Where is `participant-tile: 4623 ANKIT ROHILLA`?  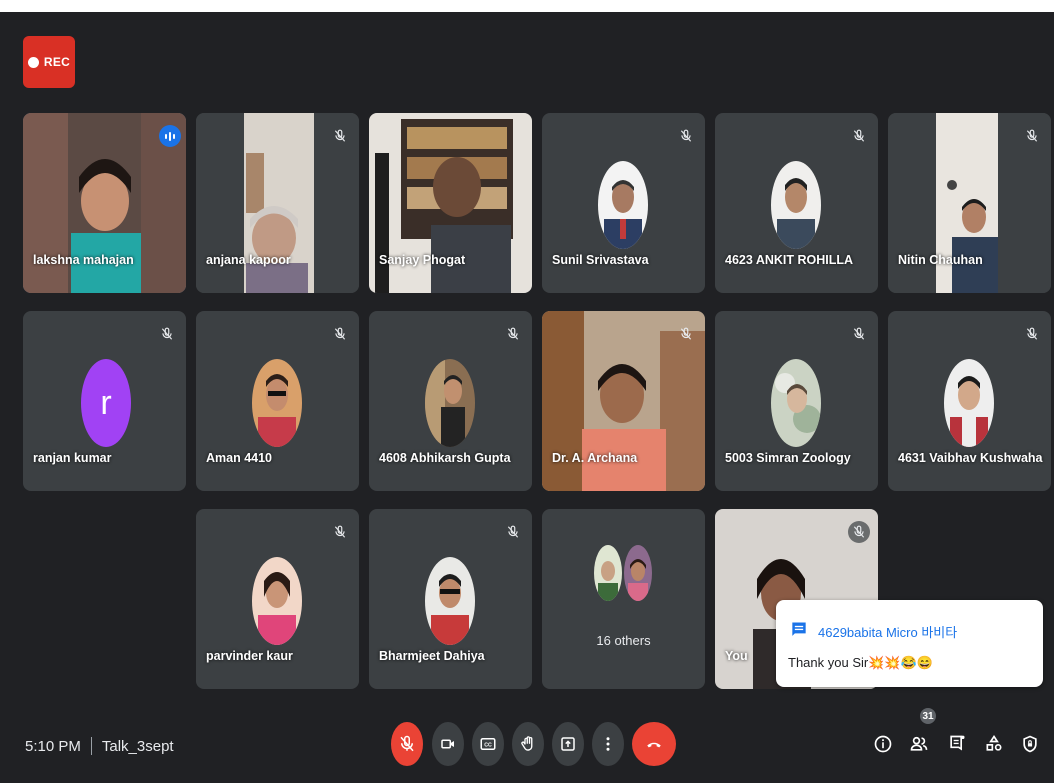 participant-tile: 4623 ANKIT ROHILLA is located at coordinates (796, 203).